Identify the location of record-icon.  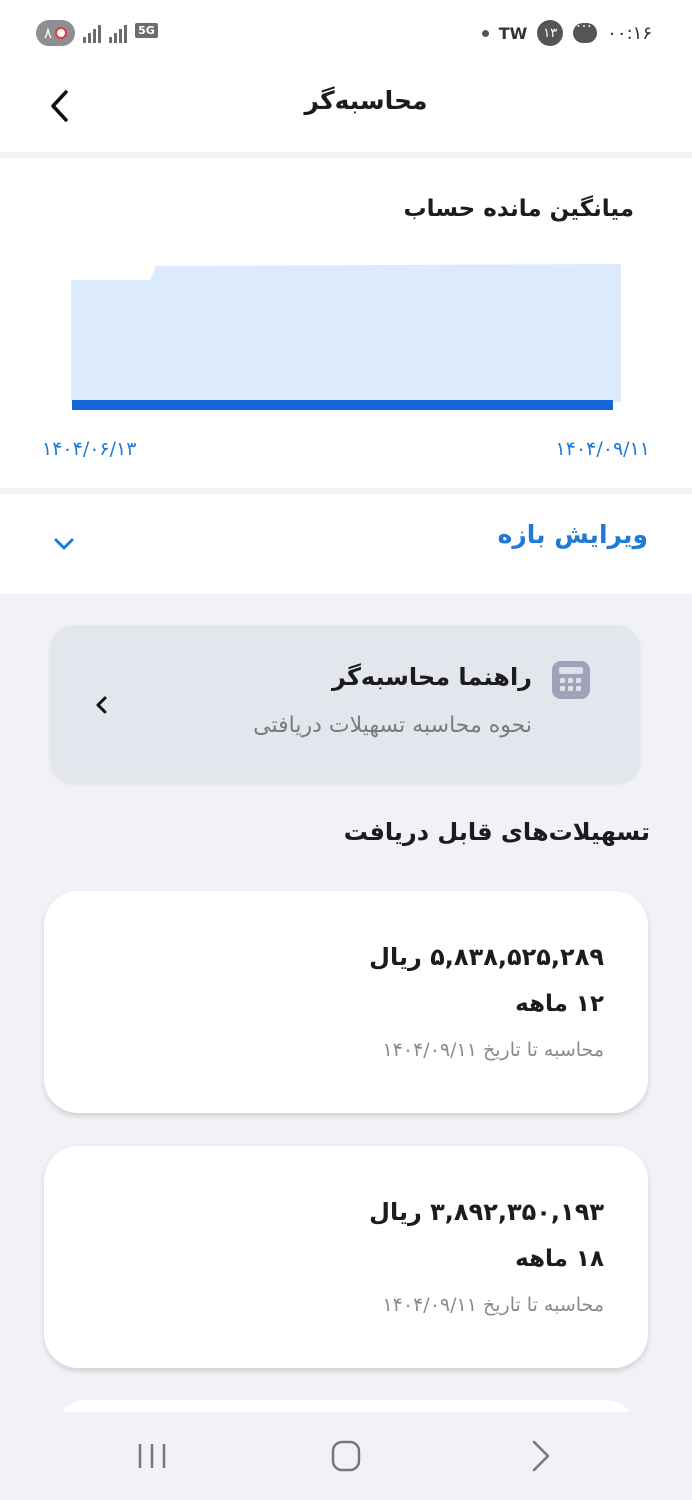
(61, 33).